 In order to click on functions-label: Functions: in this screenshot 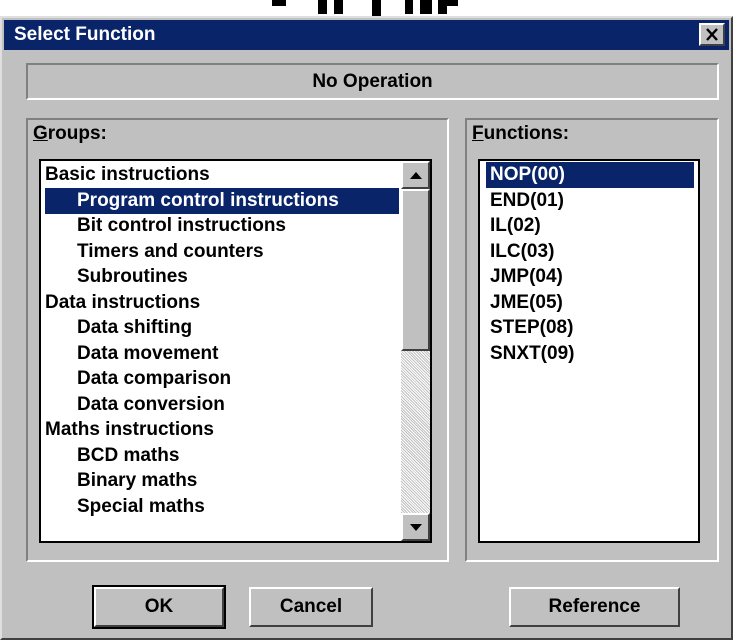, I will do `click(521, 133)`.